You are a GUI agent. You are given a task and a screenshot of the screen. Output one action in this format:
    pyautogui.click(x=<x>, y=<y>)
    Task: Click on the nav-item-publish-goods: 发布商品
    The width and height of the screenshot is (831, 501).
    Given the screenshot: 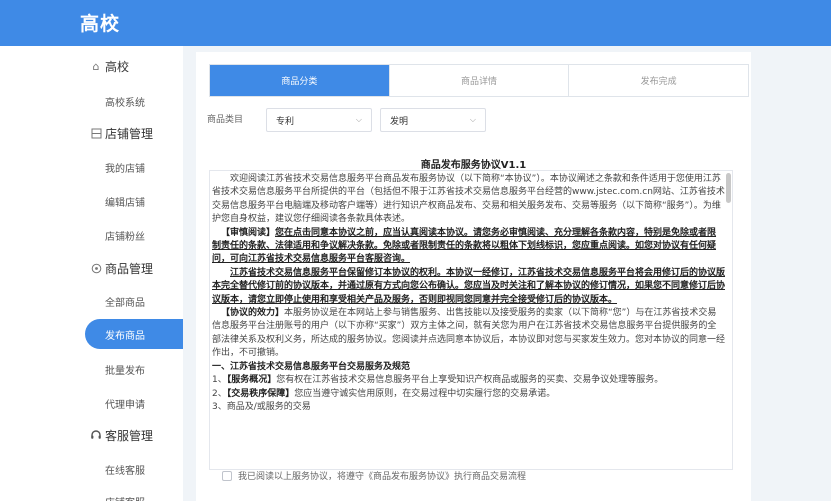 What is the action you would take?
    pyautogui.click(x=134, y=334)
    